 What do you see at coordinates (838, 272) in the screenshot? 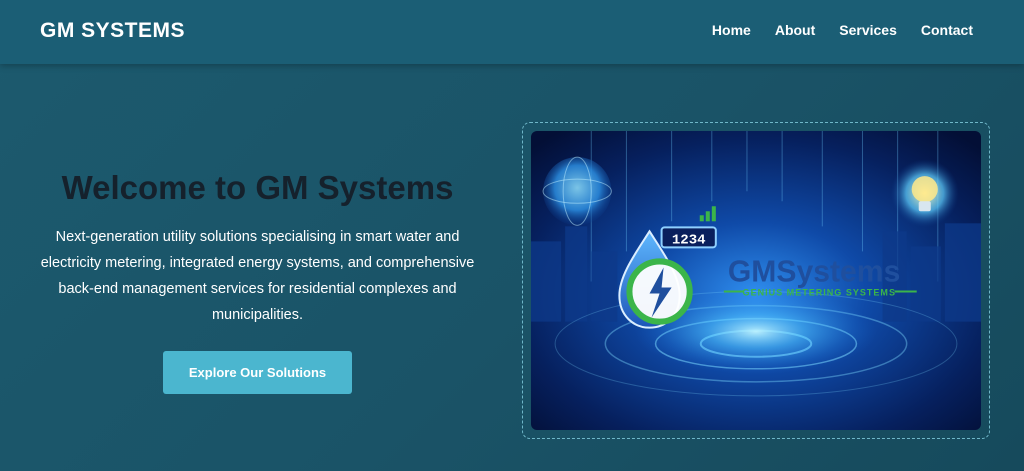
I see `logo-text-systems: Systems` at bounding box center [838, 272].